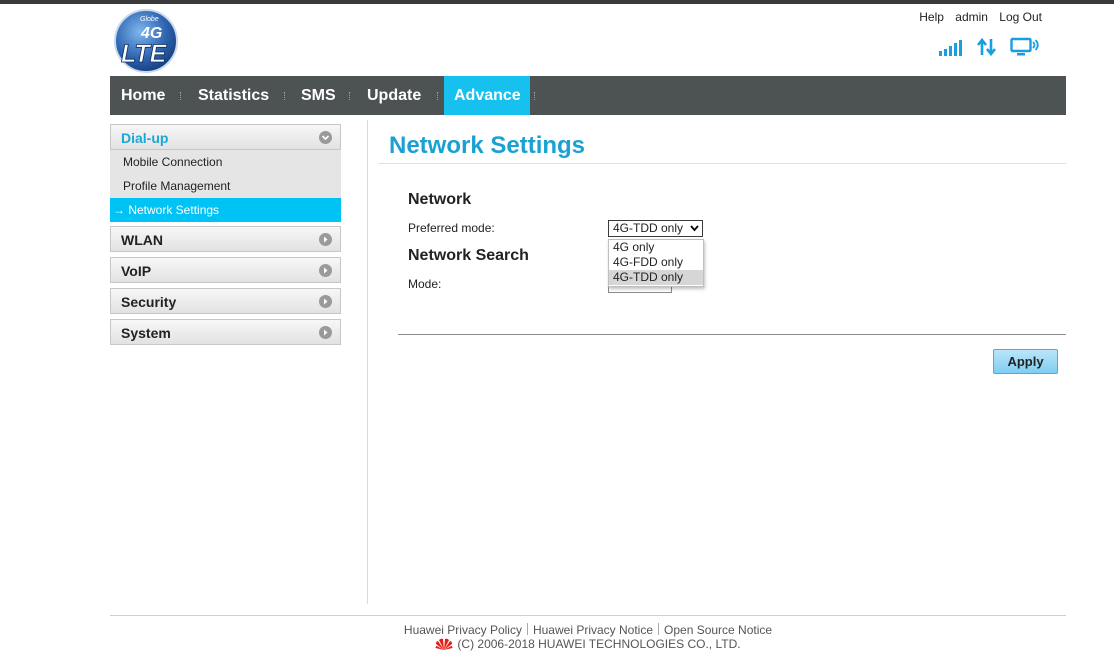 This screenshot has height=660, width=1114. I want to click on network-search-heading: Network Search, so click(468, 255).